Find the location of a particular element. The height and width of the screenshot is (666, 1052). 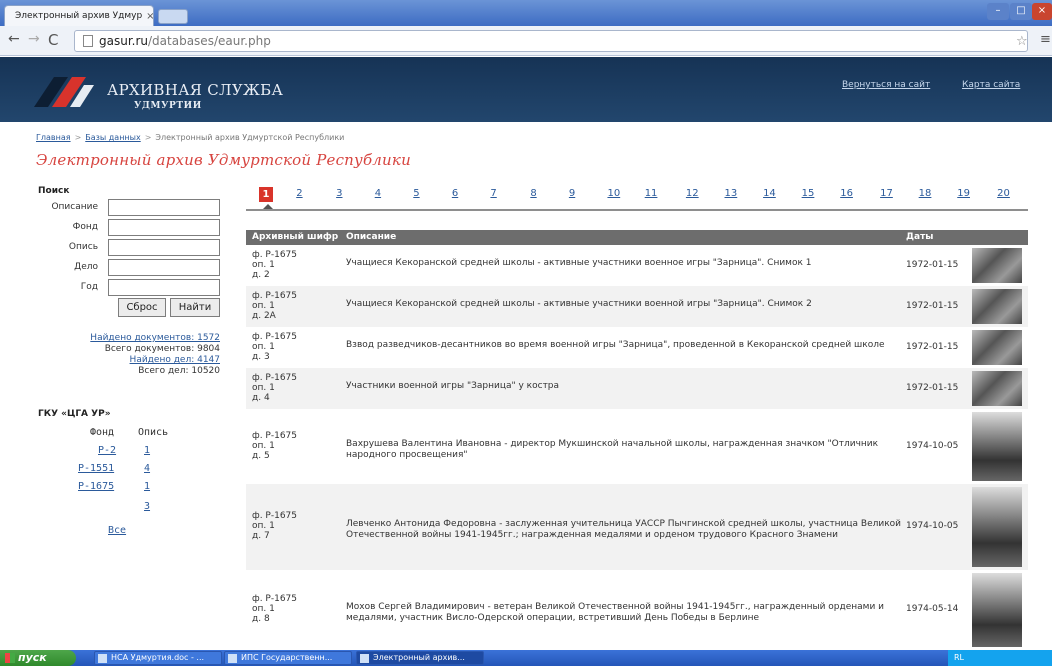

forward-arrow-icon: → is located at coordinates (34, 39).